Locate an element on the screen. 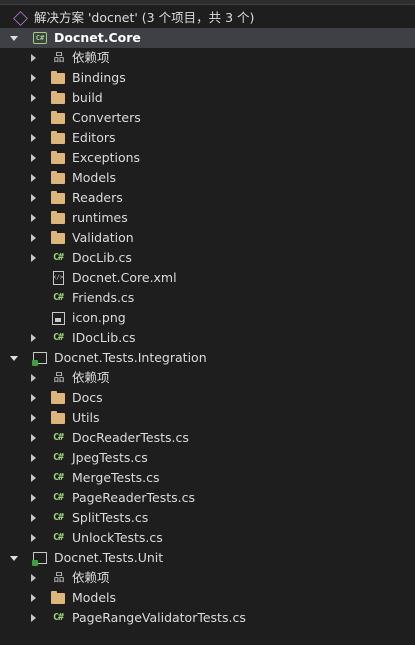 The width and height of the screenshot is (415, 645). project-name: Docnet.Core is located at coordinates (97, 37).